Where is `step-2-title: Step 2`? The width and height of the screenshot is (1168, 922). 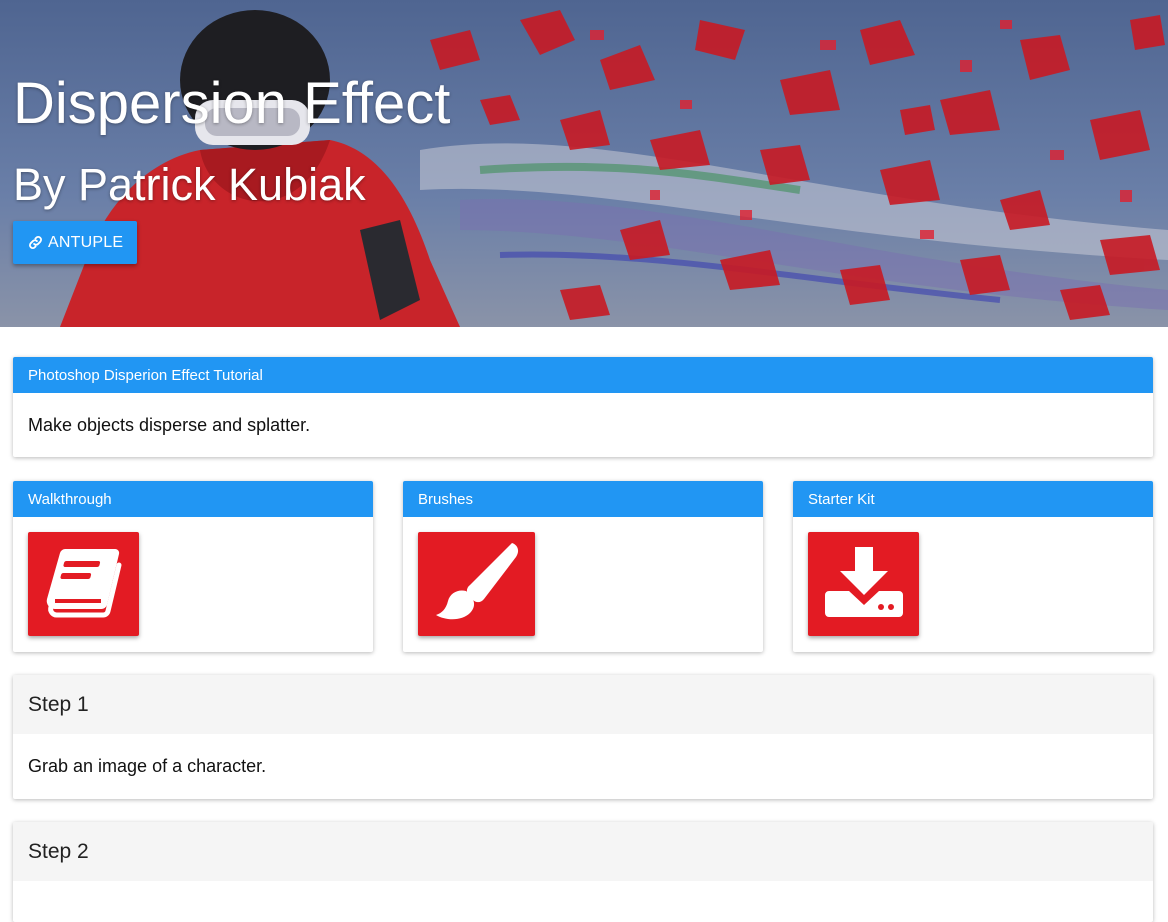
step-2-title: Step 2 is located at coordinates (583, 851).